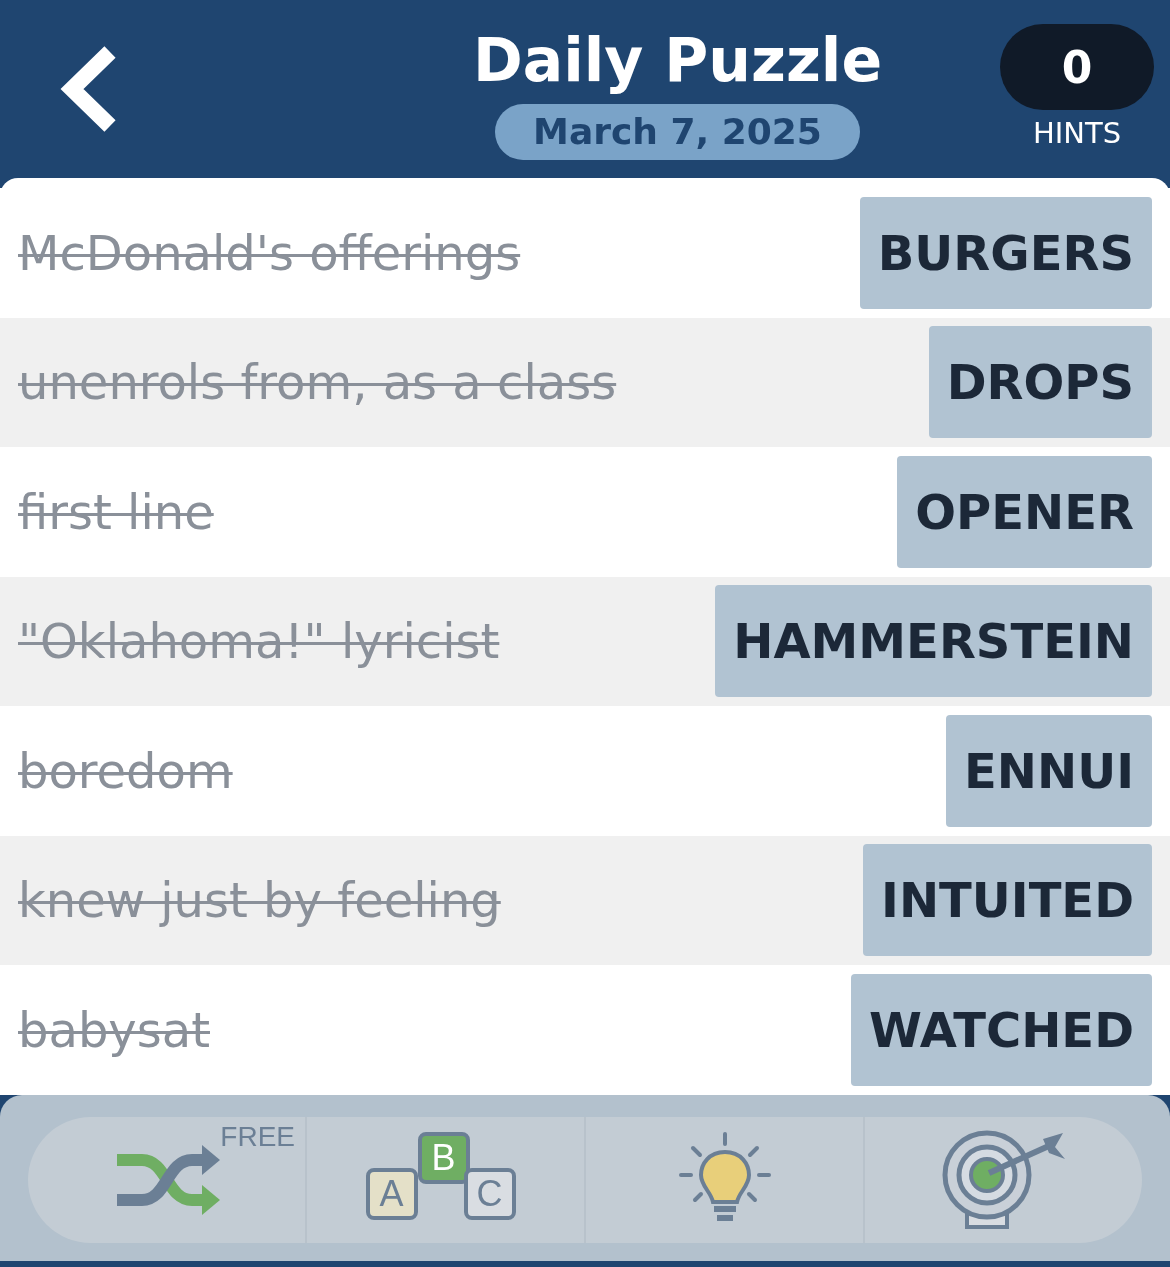 The image size is (1170, 1267). Describe the element at coordinates (317, 382) in the screenshot. I see `clue-text: unenrols from, as a class` at that location.